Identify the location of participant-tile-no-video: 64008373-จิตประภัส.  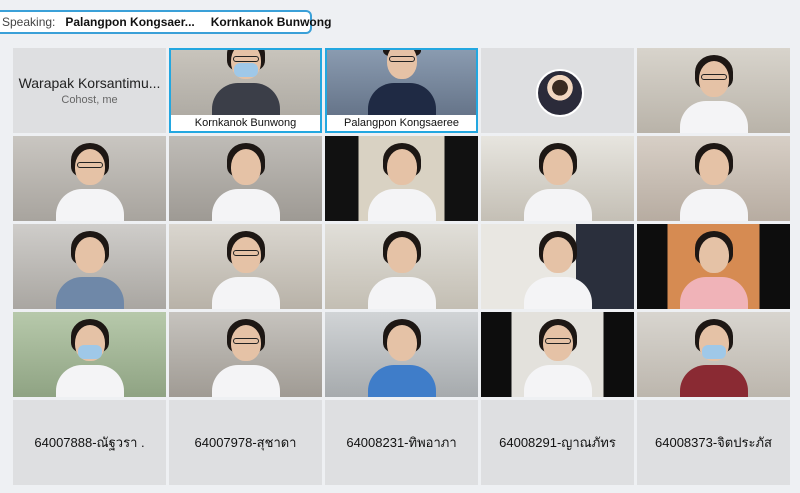
(713, 442).